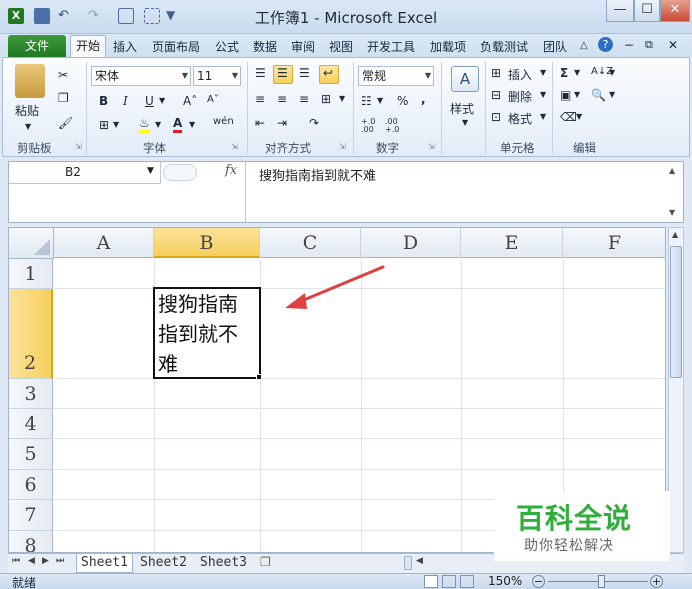 This screenshot has width=692, height=589. What do you see at coordinates (314, 123) in the screenshot?
I see `text-direction-icon: ↷` at bounding box center [314, 123].